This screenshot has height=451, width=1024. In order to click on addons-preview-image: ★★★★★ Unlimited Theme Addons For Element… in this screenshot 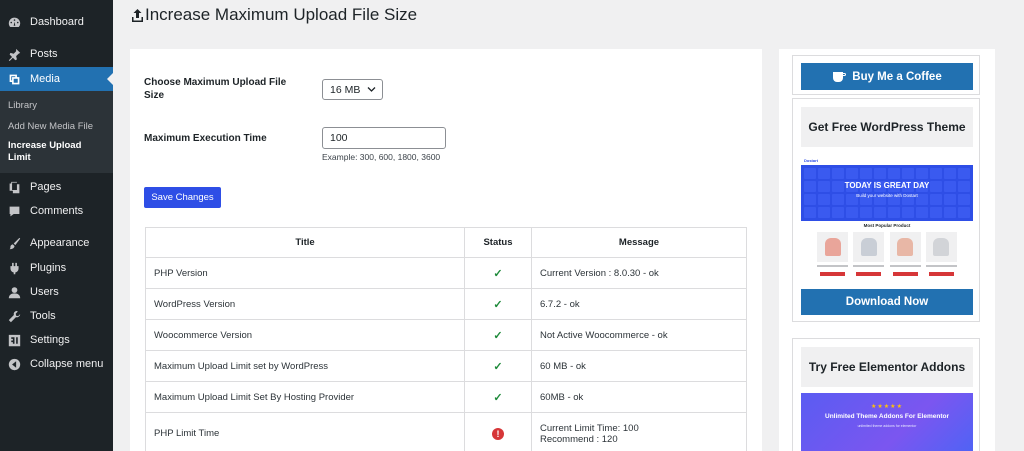, I will do `click(887, 422)`.